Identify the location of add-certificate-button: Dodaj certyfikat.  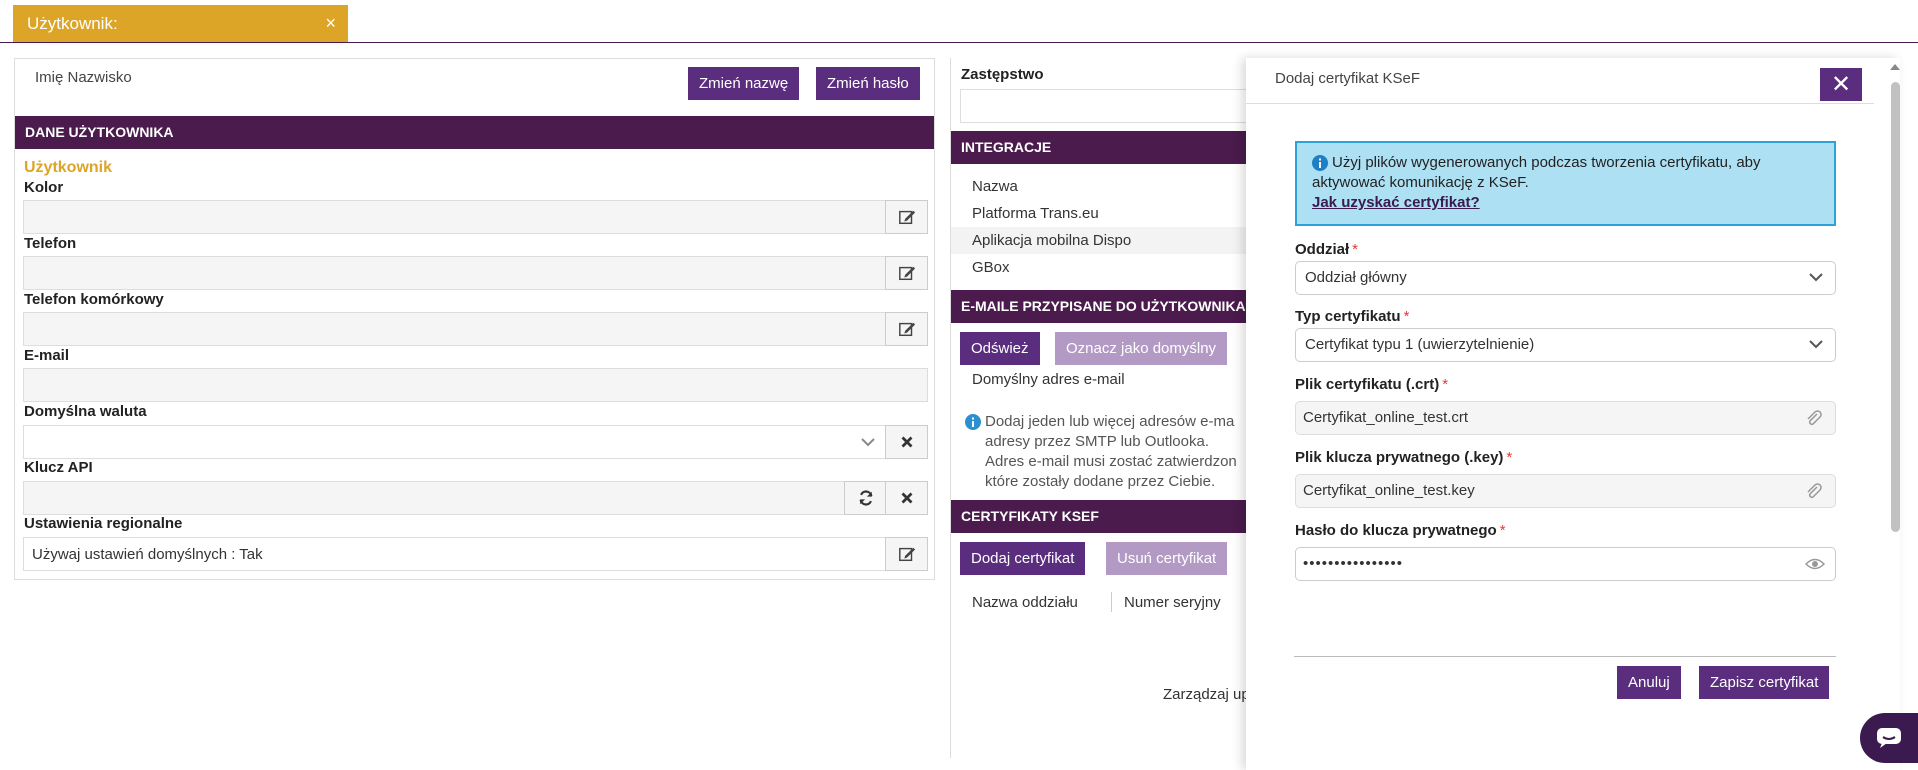
(1023, 558).